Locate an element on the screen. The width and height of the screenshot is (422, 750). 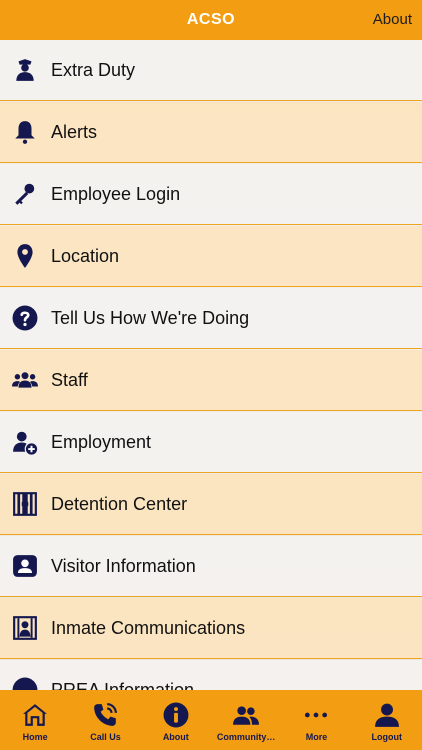
menu-item-location: Location is located at coordinates (211, 256).